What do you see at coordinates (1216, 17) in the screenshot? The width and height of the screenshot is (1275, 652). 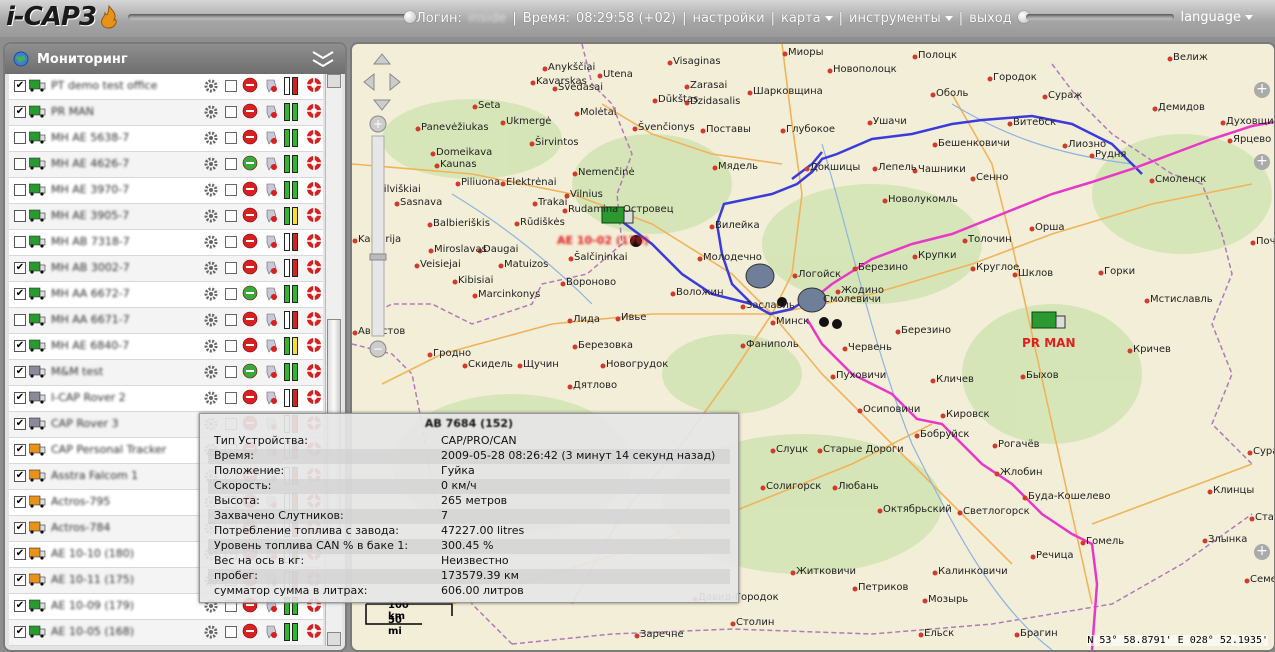 I see `language-selector: language` at bounding box center [1216, 17].